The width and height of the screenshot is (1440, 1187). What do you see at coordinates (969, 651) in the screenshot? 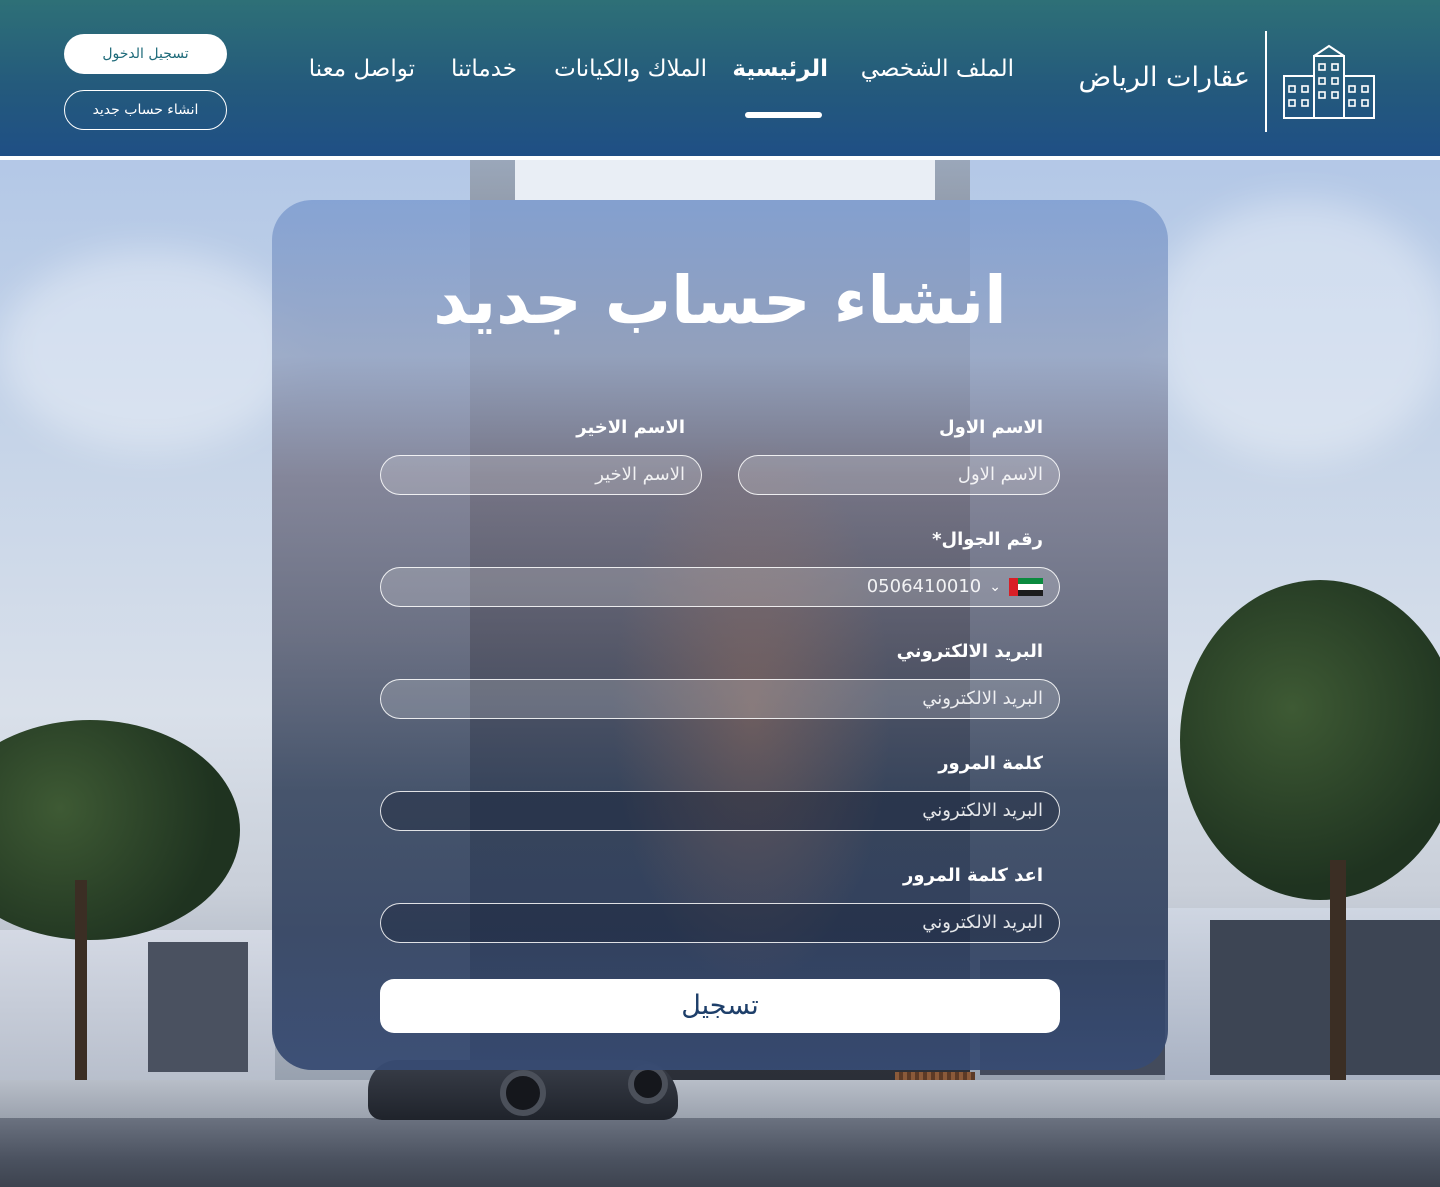
I see `email-label: البريد الالكتروني` at bounding box center [969, 651].